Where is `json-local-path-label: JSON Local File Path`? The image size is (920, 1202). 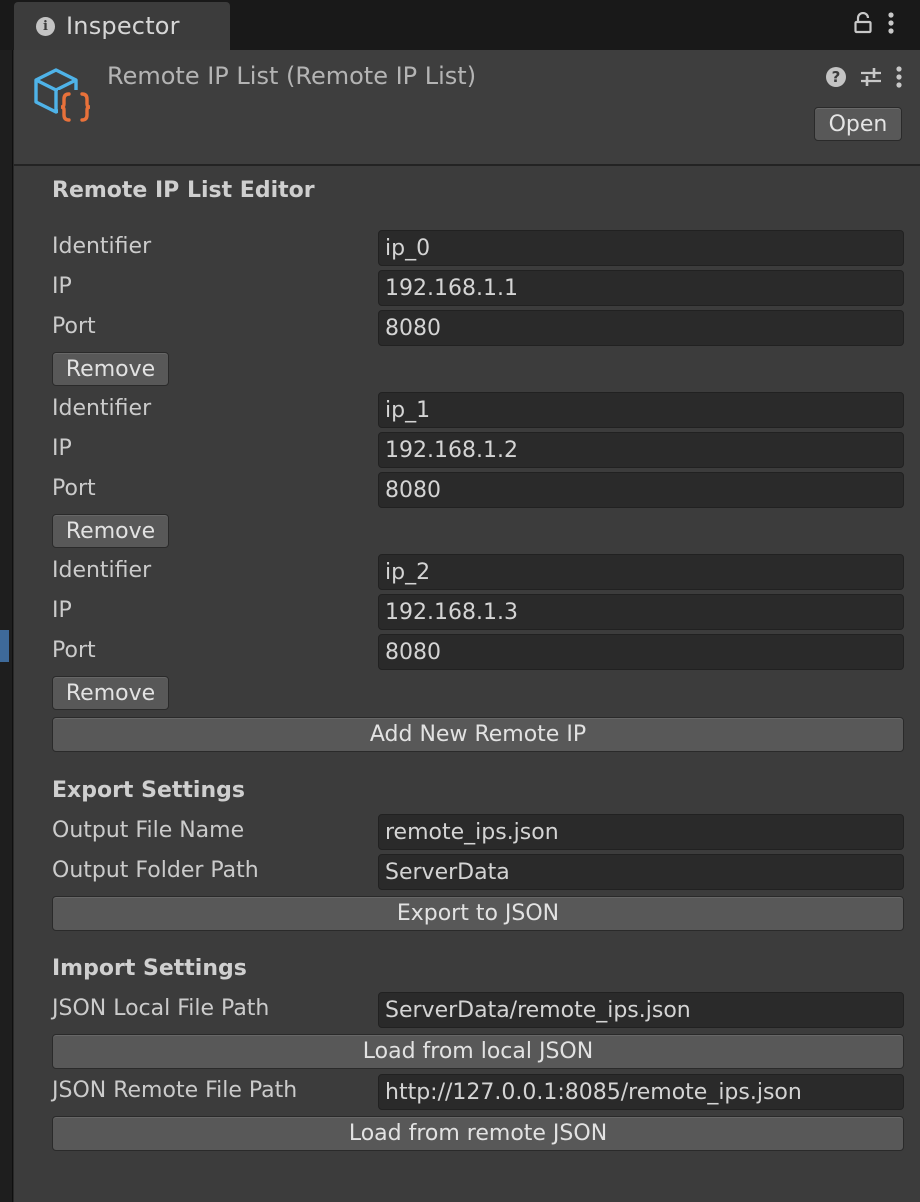
json-local-path-label: JSON Local File Path is located at coordinates (161, 1008).